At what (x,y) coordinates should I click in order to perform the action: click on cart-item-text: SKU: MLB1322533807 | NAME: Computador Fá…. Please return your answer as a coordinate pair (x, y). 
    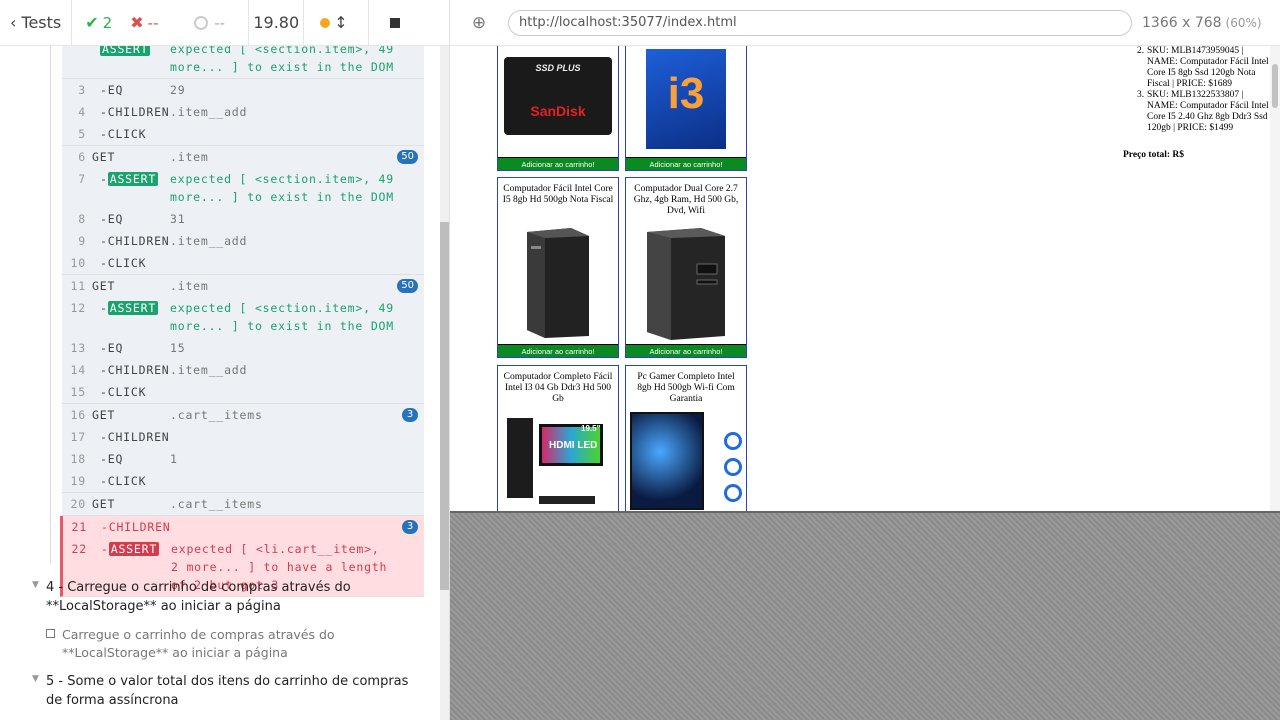
    Looking at the image, I should click on (1208, 111).